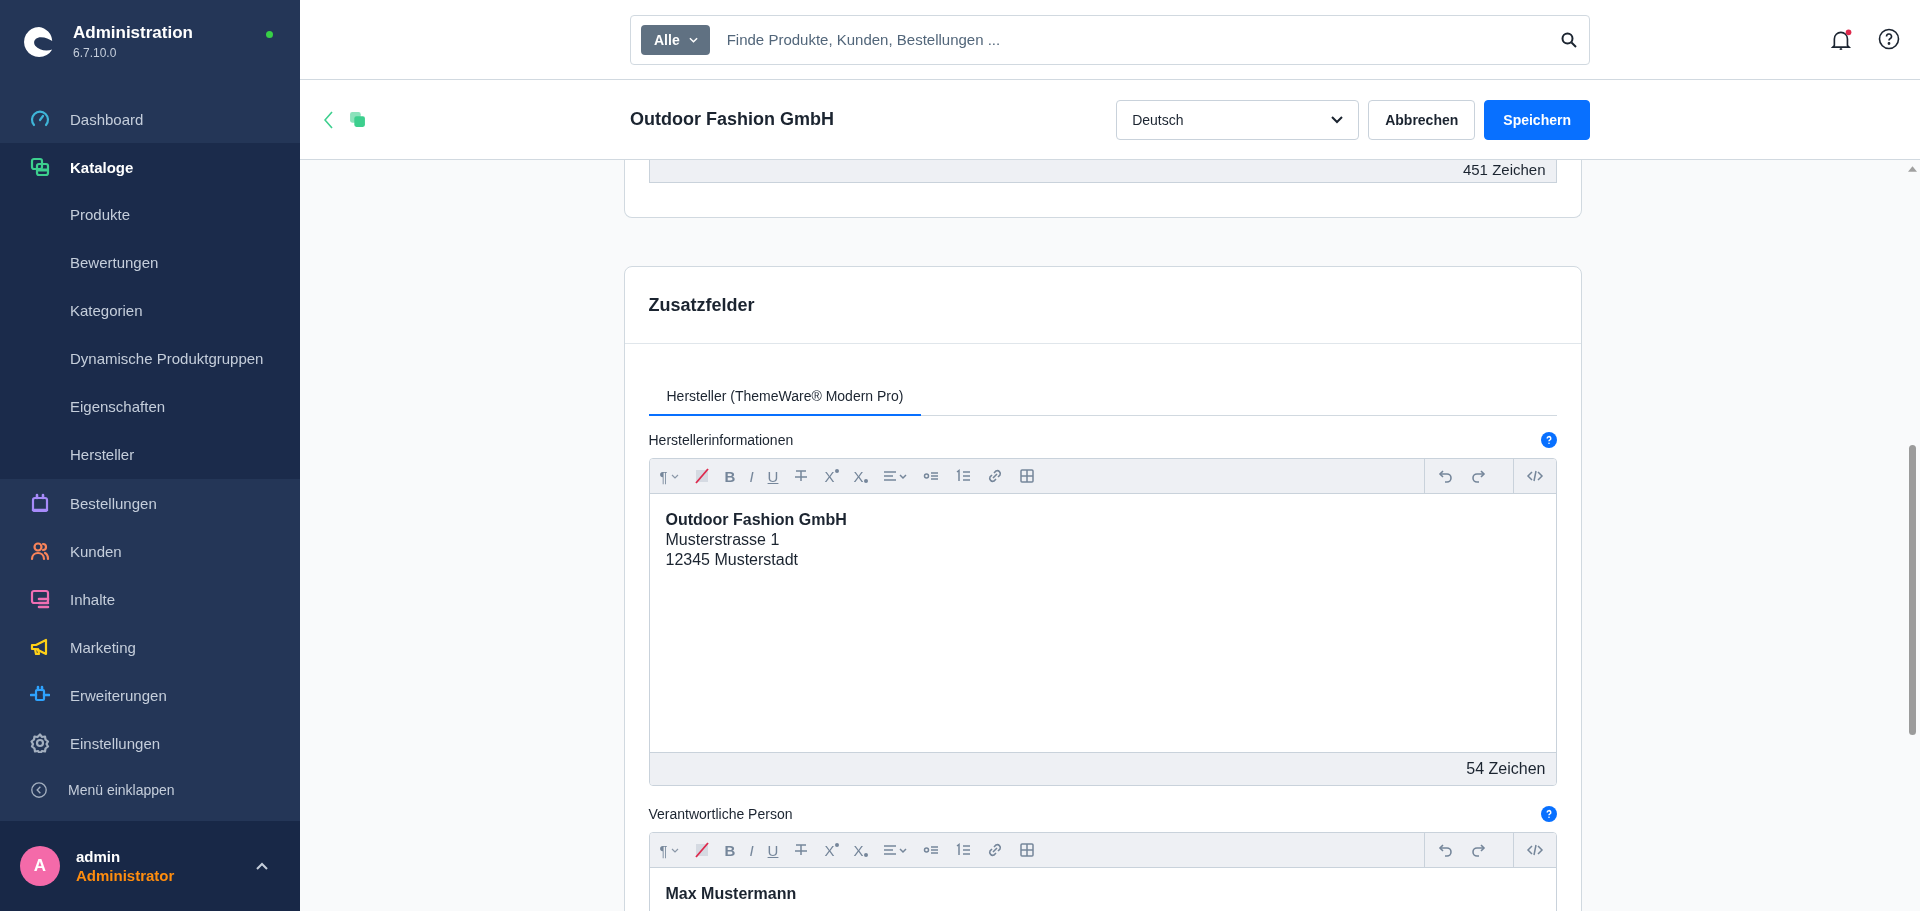 The width and height of the screenshot is (1920, 911). Describe the element at coordinates (99, 856) in the screenshot. I see `user-name: admin` at that location.